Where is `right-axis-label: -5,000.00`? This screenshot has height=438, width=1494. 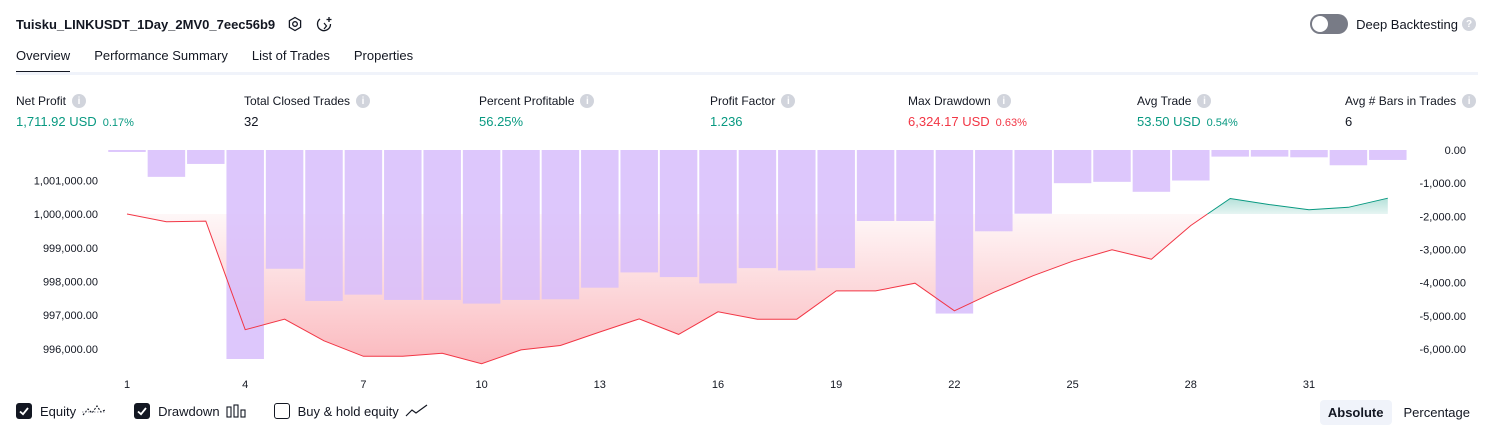
right-axis-label: -5,000.00 is located at coordinates (1443, 317).